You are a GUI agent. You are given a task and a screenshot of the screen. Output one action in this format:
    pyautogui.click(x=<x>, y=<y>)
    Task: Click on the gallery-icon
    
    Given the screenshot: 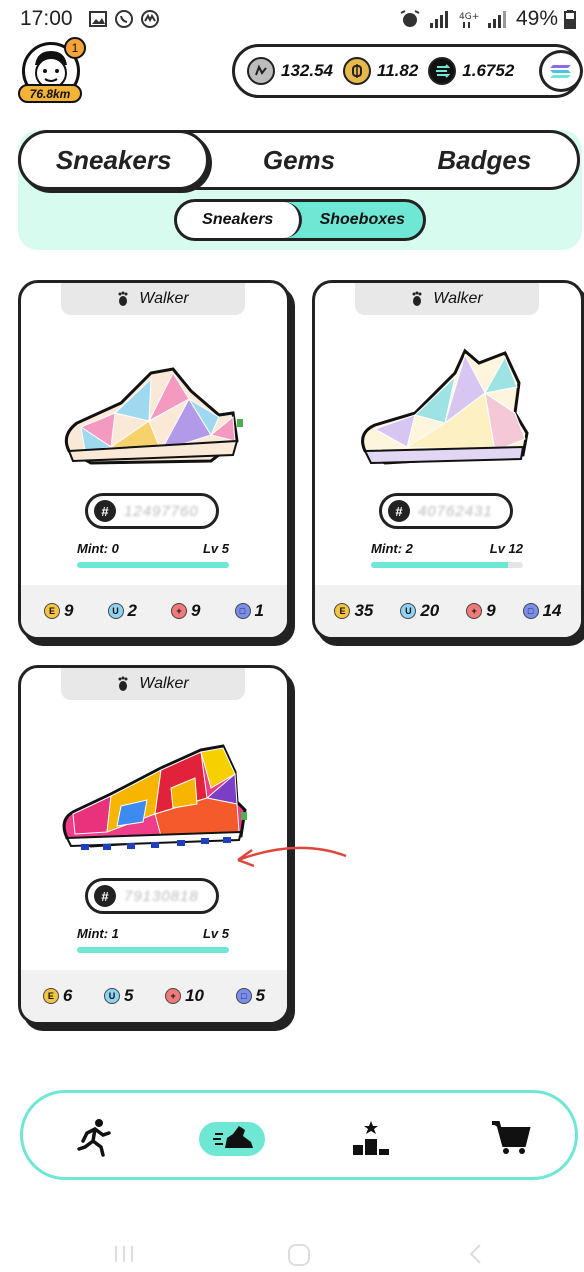 What is the action you would take?
    pyautogui.click(x=98, y=19)
    